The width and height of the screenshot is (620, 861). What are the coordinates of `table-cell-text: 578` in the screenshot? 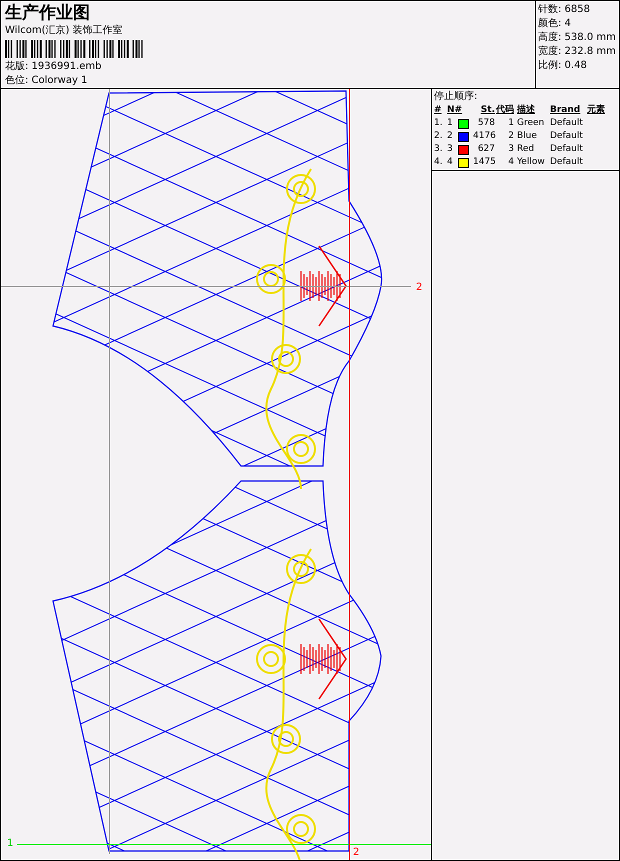 It's located at (485, 123).